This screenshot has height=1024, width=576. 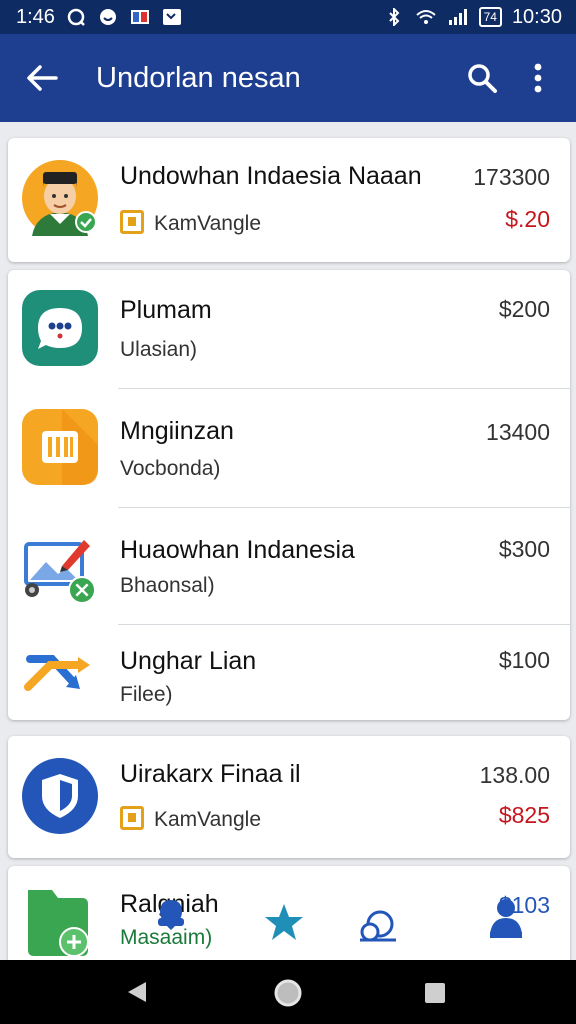 I want to click on item-title: Uirakarx Finaa il, so click(x=210, y=774).